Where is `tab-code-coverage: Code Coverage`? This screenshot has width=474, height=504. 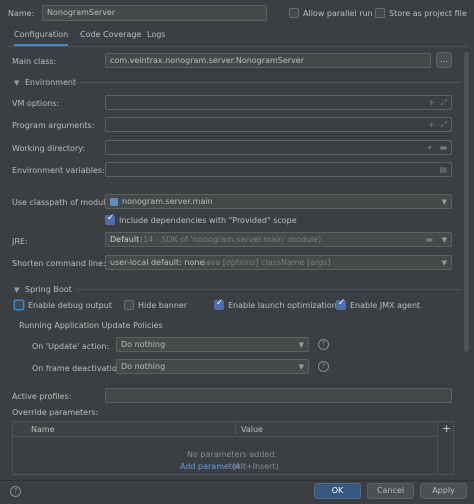
tab-code-coverage: Code Coverage is located at coordinates (110, 38).